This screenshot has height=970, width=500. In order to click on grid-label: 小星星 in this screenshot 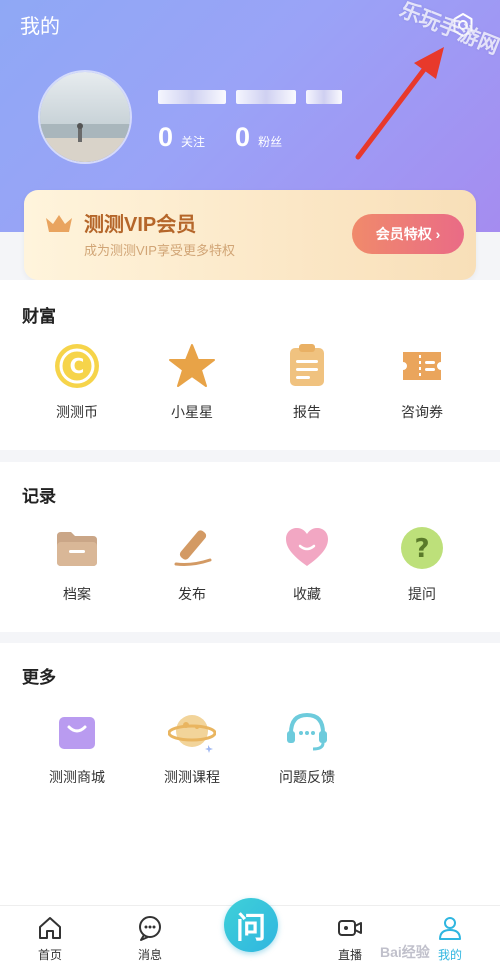, I will do `click(192, 412)`.